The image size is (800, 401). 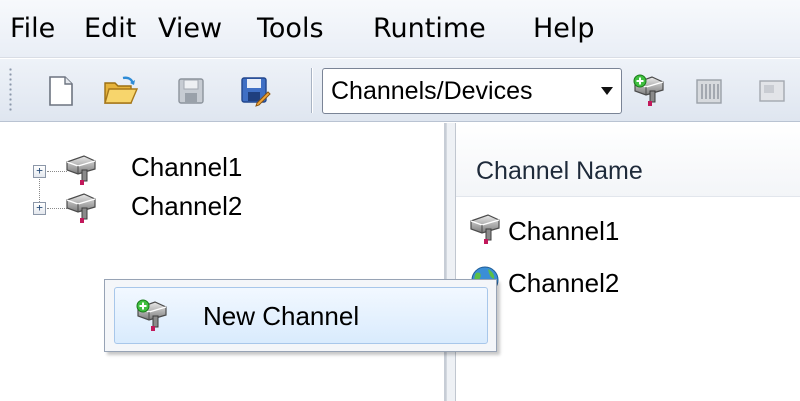 I want to click on menu-bar: File Edit View Tools Runtime Help, so click(x=400, y=29).